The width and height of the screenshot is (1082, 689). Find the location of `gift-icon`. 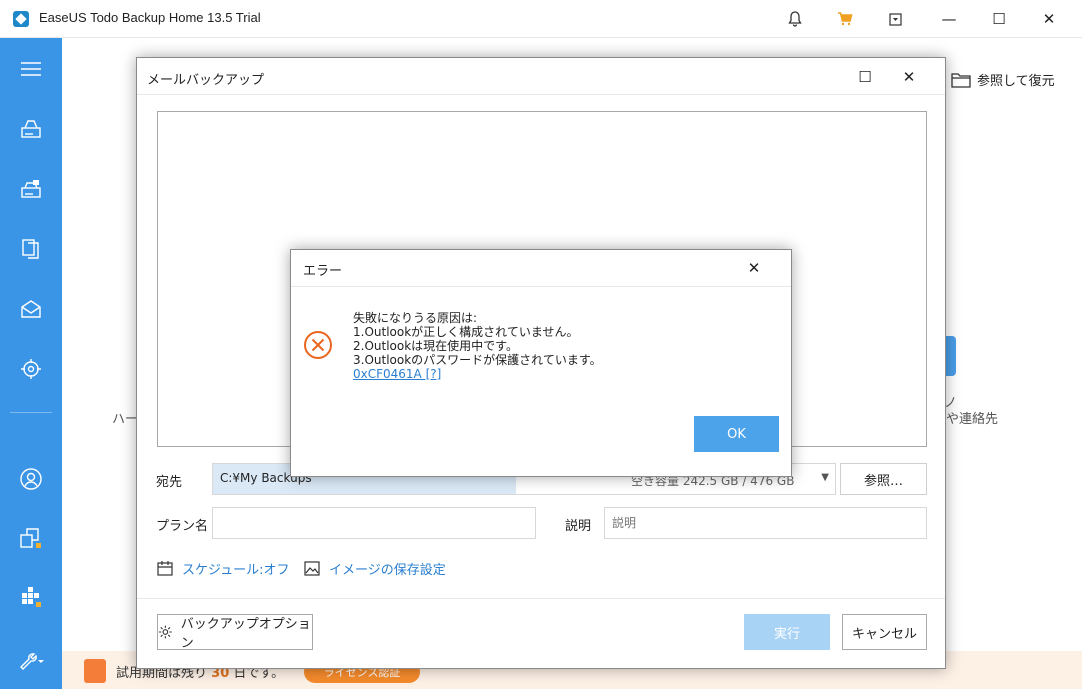

gift-icon is located at coordinates (95, 671).